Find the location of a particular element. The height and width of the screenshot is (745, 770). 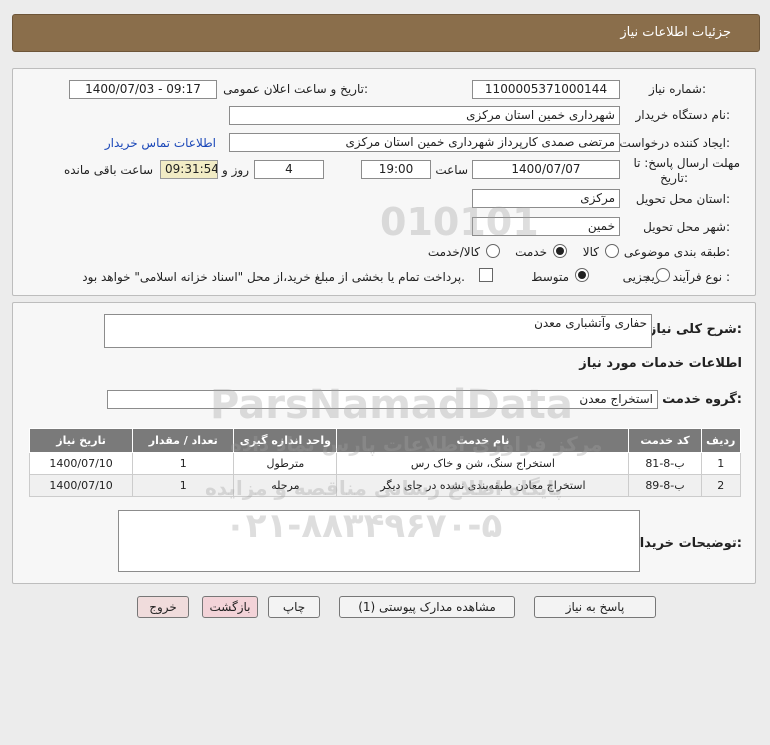

col-header-row-number: ردیف is located at coordinates (721, 440).